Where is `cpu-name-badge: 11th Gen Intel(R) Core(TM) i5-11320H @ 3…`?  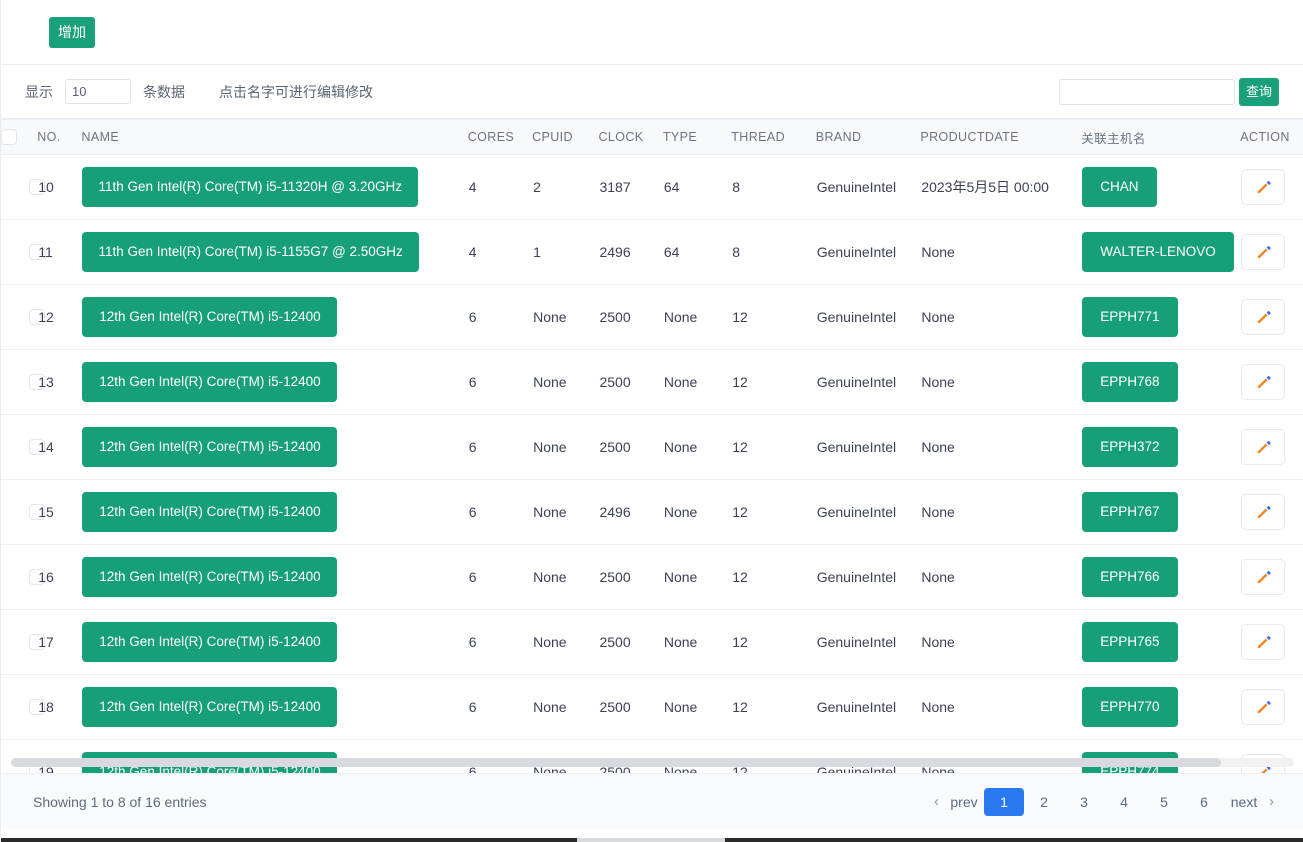
cpu-name-badge: 11th Gen Intel(R) Core(TM) i5-11320H @ 3… is located at coordinates (250, 187).